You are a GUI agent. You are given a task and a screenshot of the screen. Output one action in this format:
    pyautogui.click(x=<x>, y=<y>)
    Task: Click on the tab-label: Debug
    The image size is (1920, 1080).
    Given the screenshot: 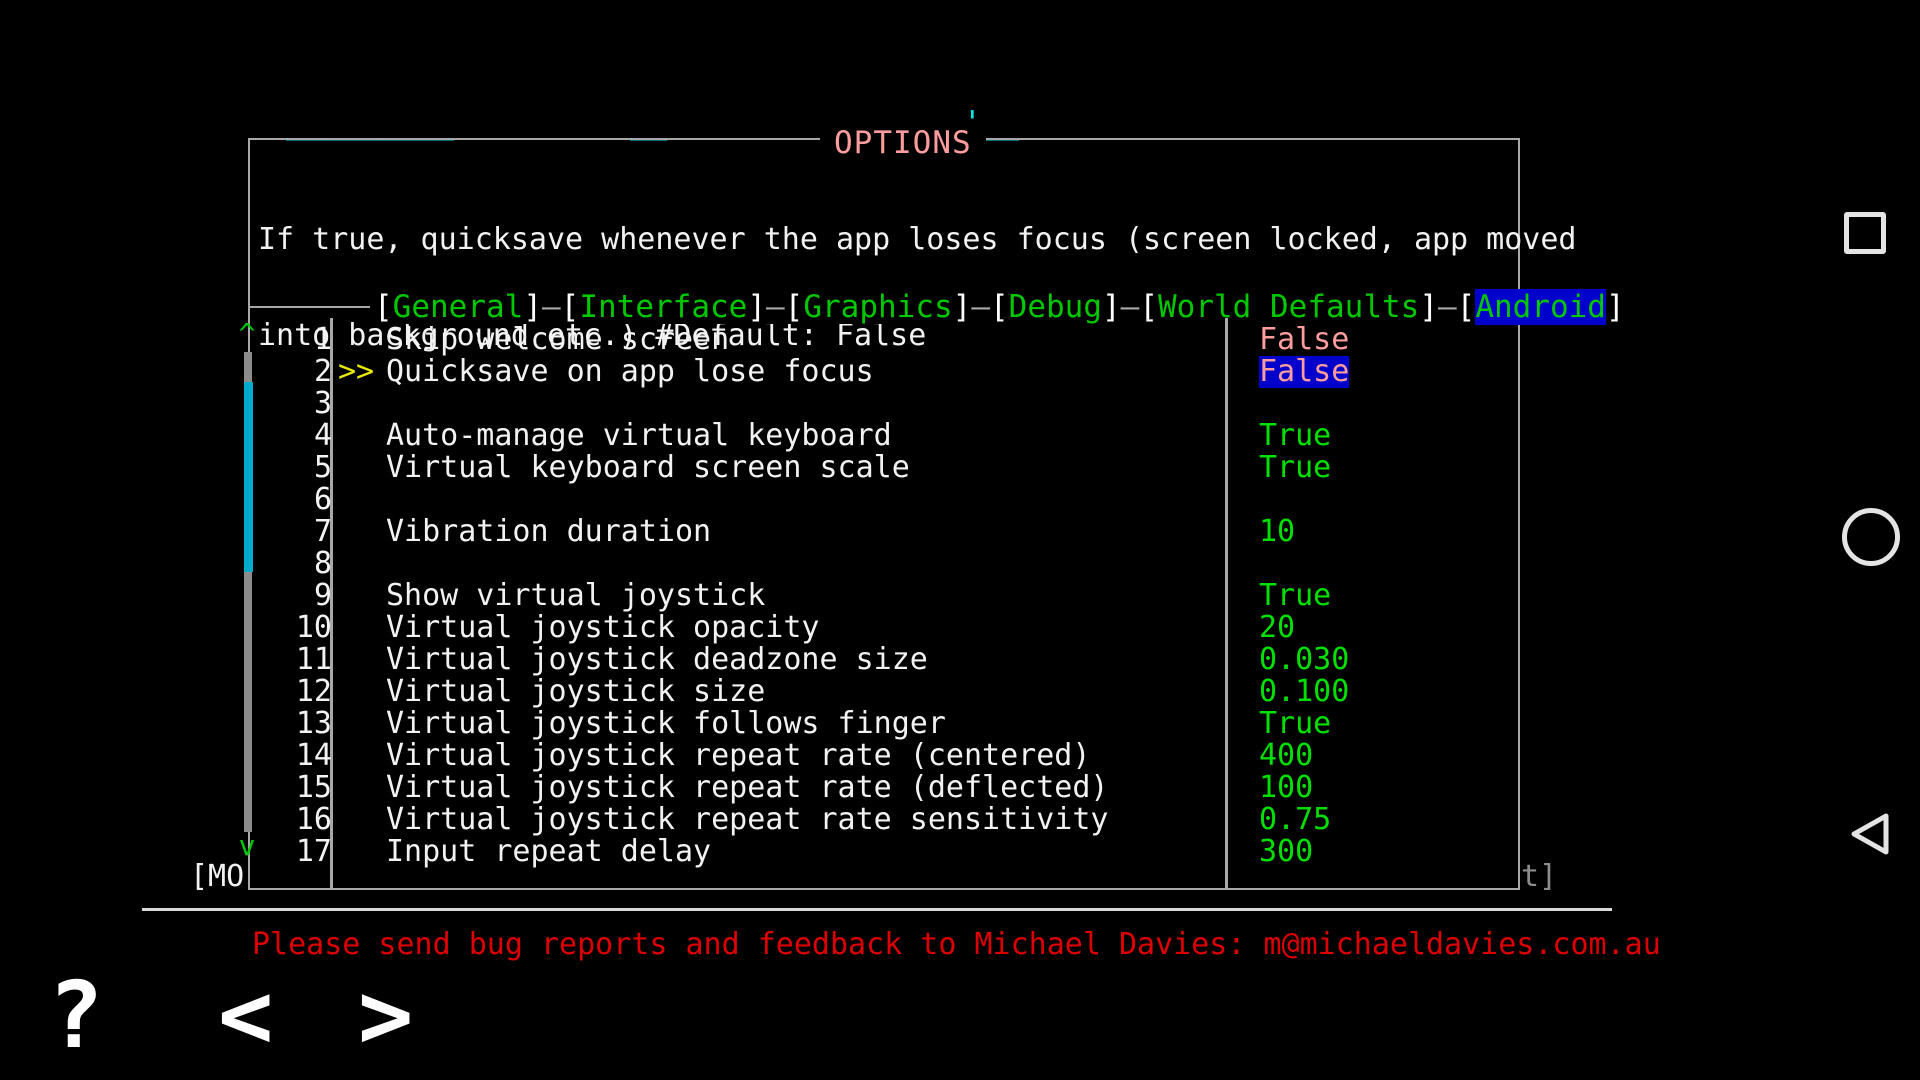 What is the action you would take?
    pyautogui.click(x=1055, y=307)
    